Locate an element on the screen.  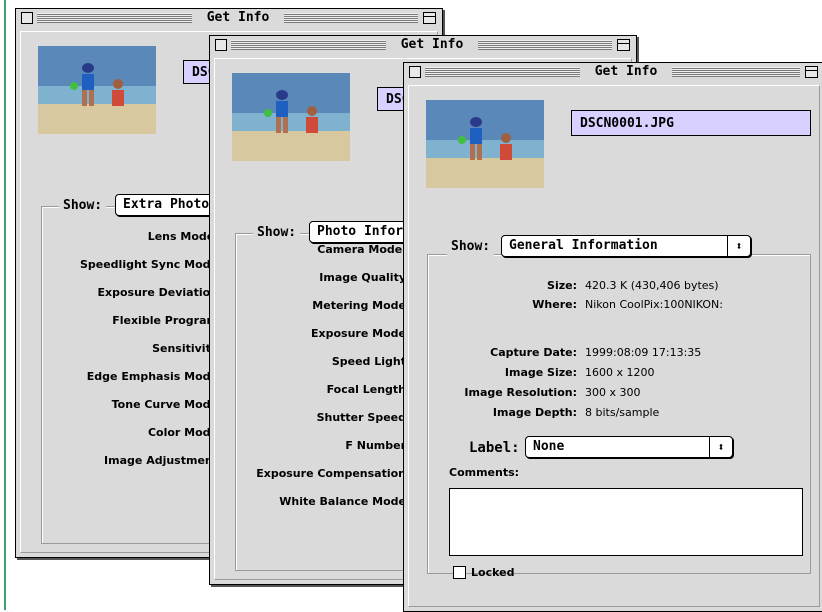
locked-label: Locked is located at coordinates (493, 572).